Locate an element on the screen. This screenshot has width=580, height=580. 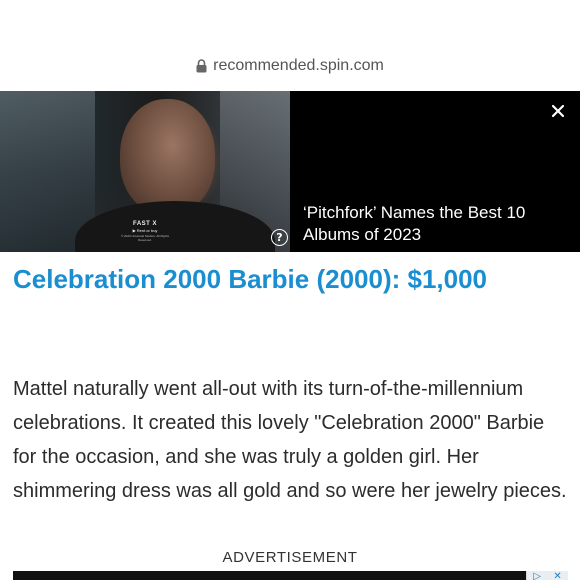
advertisement-label: ADVERTISEMENT is located at coordinates (290, 557).